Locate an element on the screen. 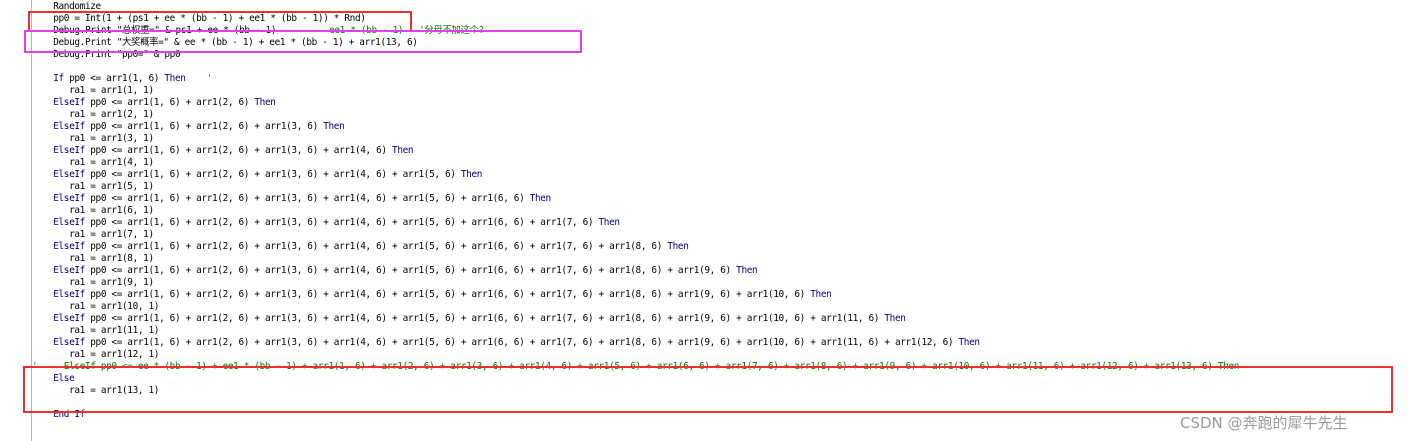 The image size is (1407, 441). code-line: ra1 = arr1(1, 1) is located at coordinates (93, 91).